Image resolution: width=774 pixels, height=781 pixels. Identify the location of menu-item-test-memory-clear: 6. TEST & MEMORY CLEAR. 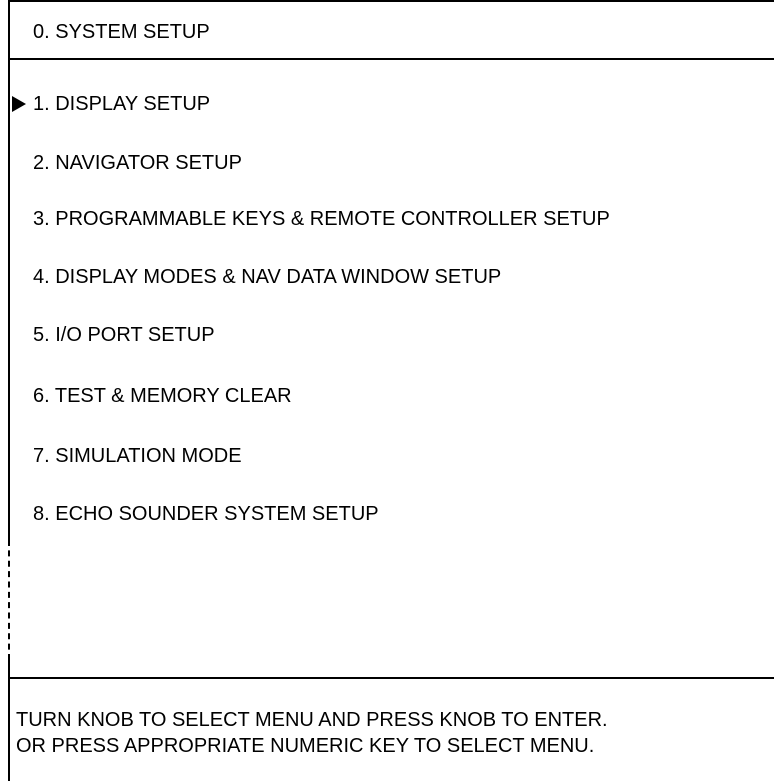
(387, 397).